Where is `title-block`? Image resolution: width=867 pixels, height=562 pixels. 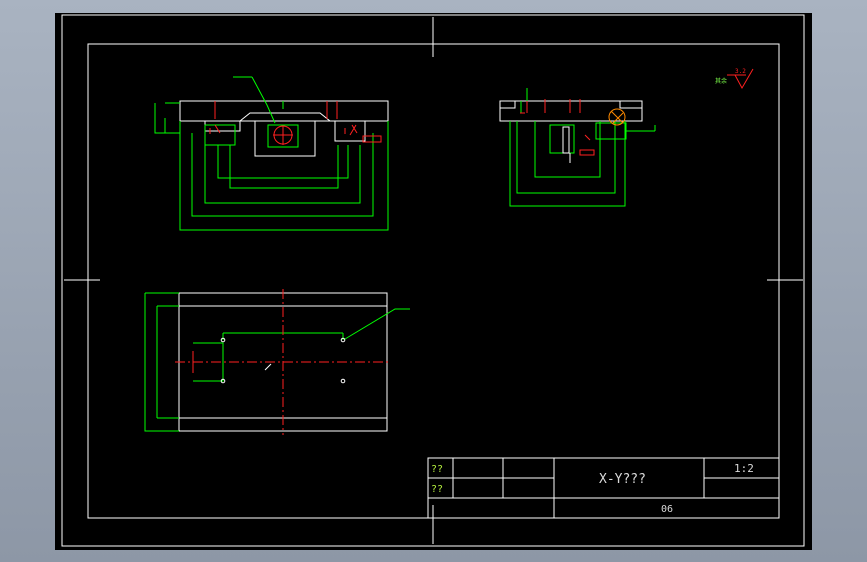
title-block is located at coordinates (603, 488).